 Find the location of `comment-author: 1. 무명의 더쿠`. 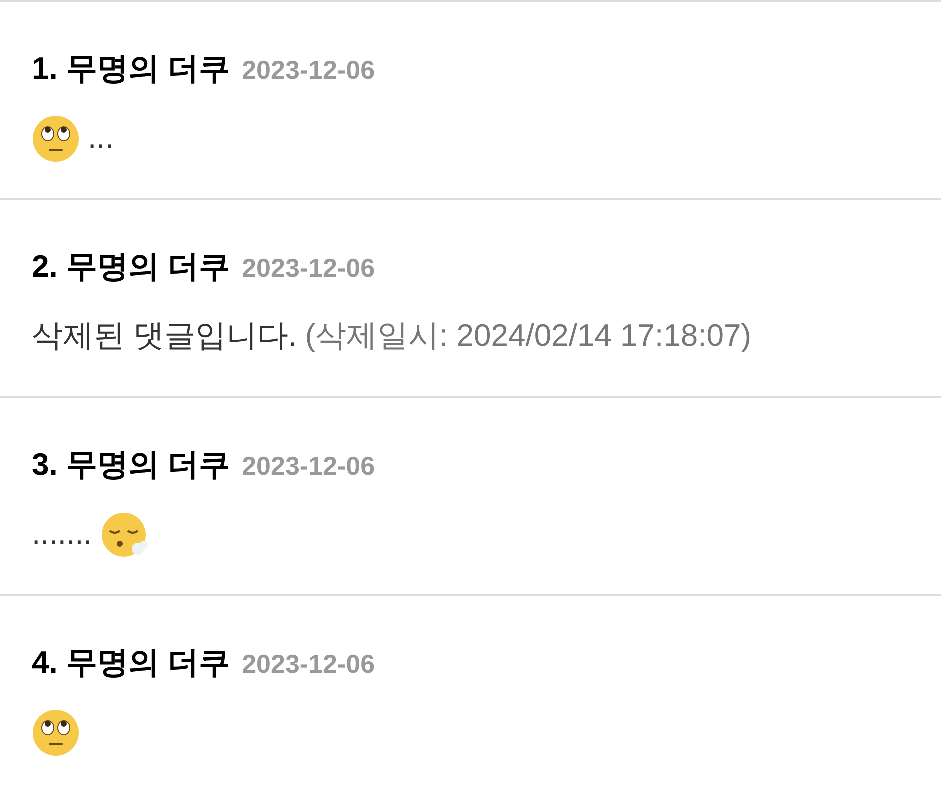

comment-author: 1. 무명의 더쿠 is located at coordinates (131, 69).